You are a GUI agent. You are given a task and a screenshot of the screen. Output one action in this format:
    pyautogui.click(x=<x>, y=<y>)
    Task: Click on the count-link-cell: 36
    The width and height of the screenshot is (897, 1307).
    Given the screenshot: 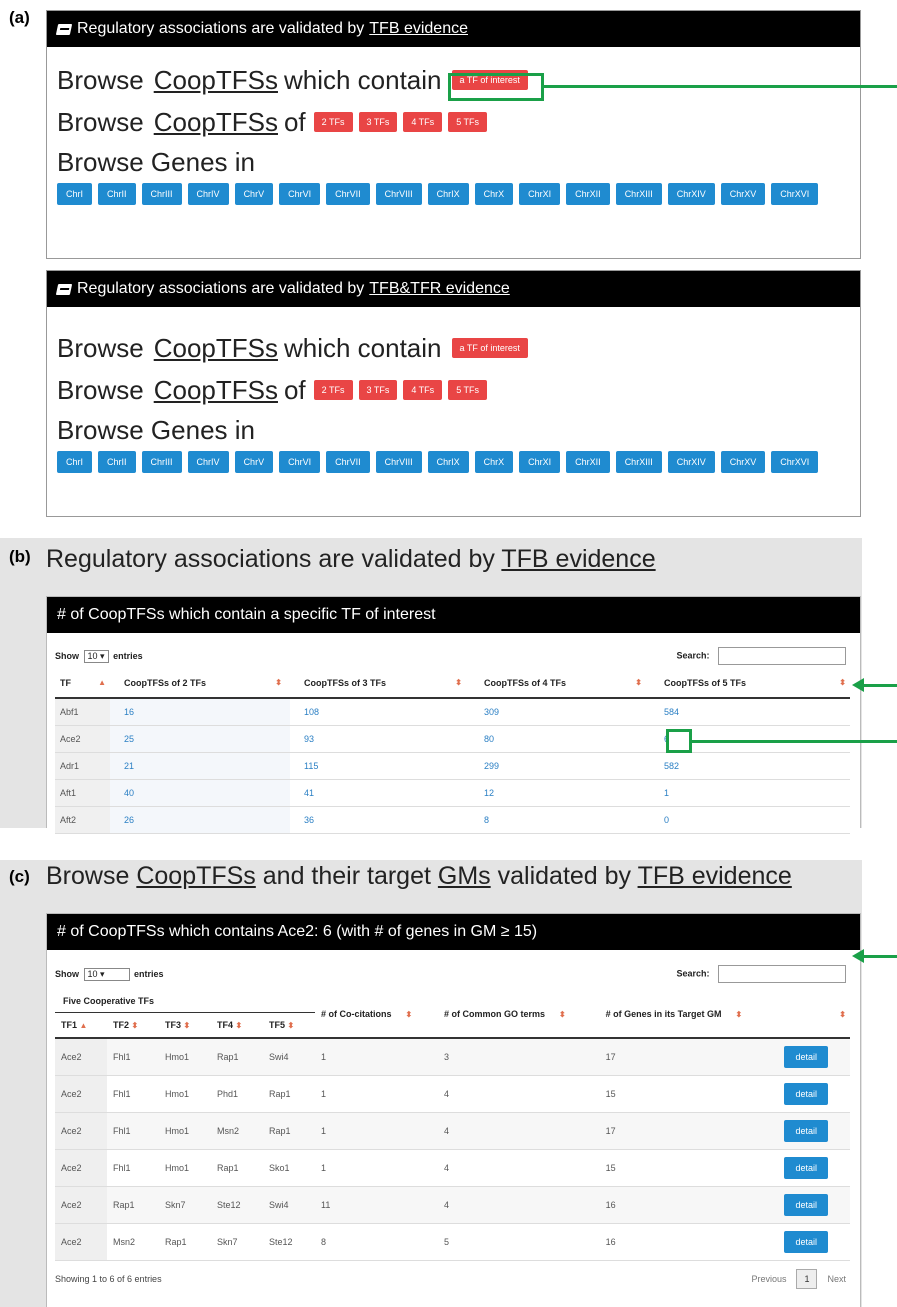 What is the action you would take?
    pyautogui.click(x=380, y=819)
    